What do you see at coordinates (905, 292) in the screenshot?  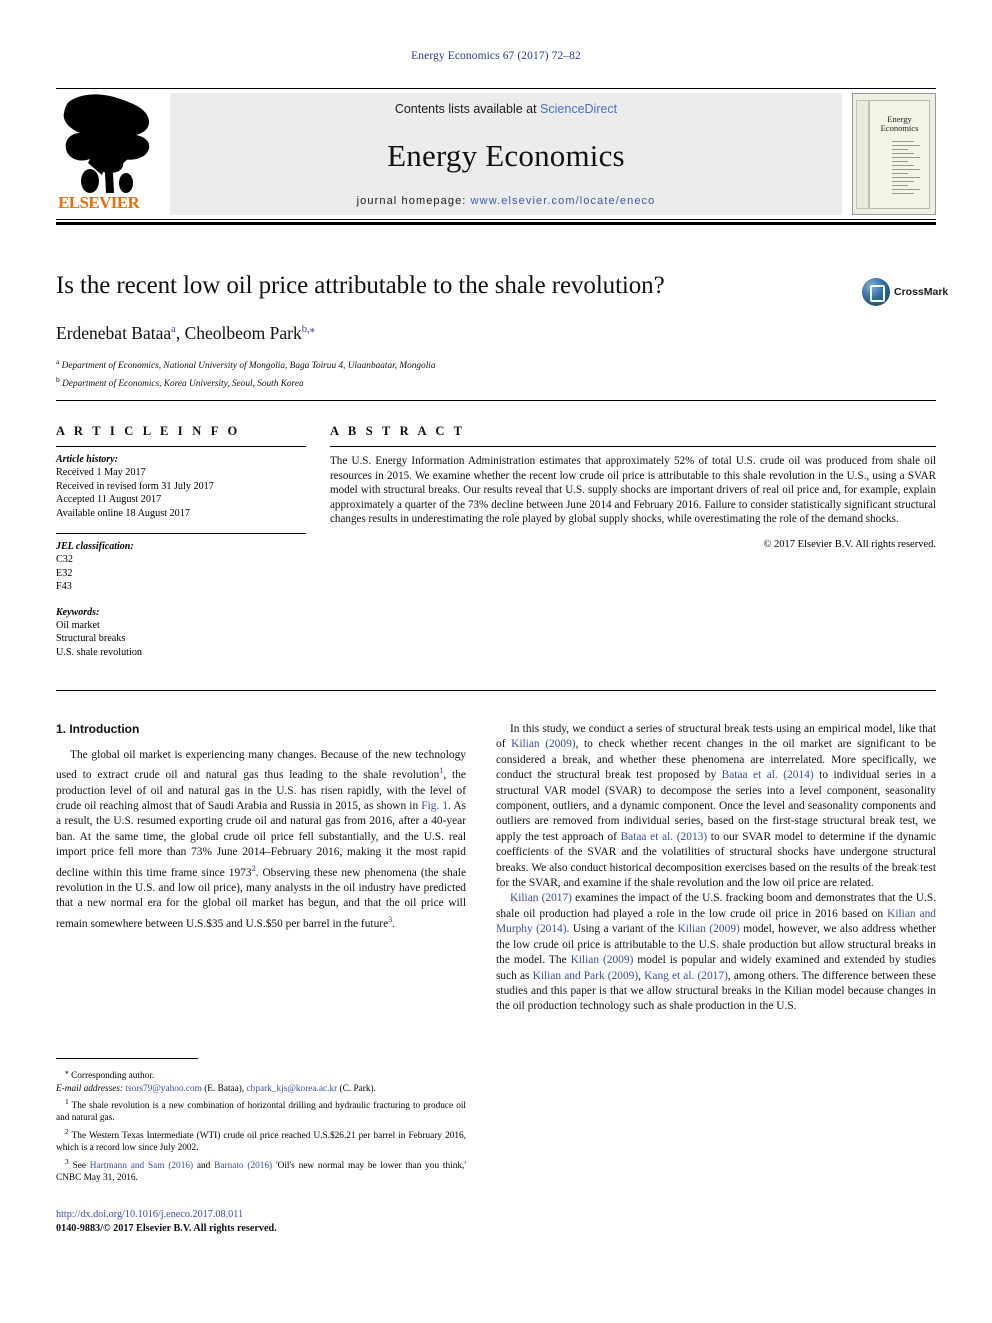 I see `crossmark-badge: CrossMark` at bounding box center [905, 292].